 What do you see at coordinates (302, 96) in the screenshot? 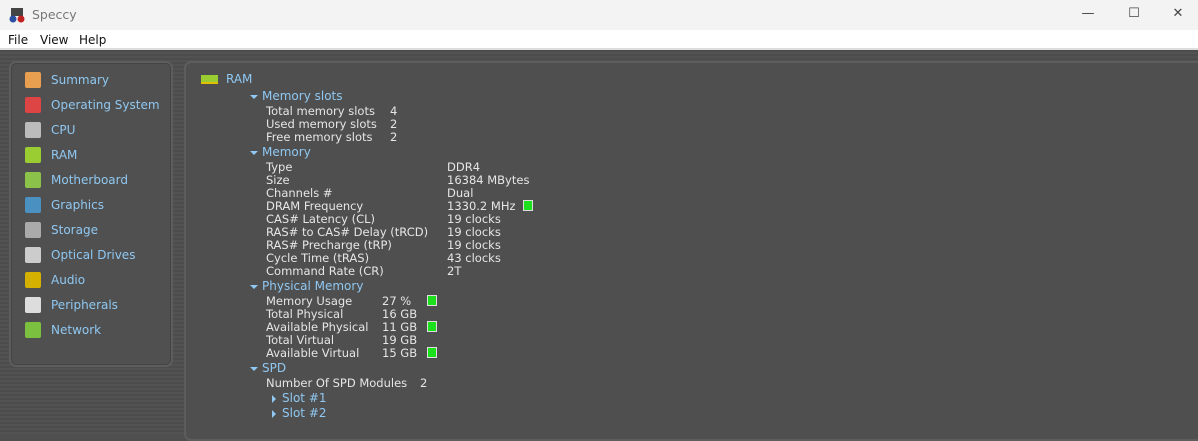
I see `group-header-slots: Memory slots` at bounding box center [302, 96].